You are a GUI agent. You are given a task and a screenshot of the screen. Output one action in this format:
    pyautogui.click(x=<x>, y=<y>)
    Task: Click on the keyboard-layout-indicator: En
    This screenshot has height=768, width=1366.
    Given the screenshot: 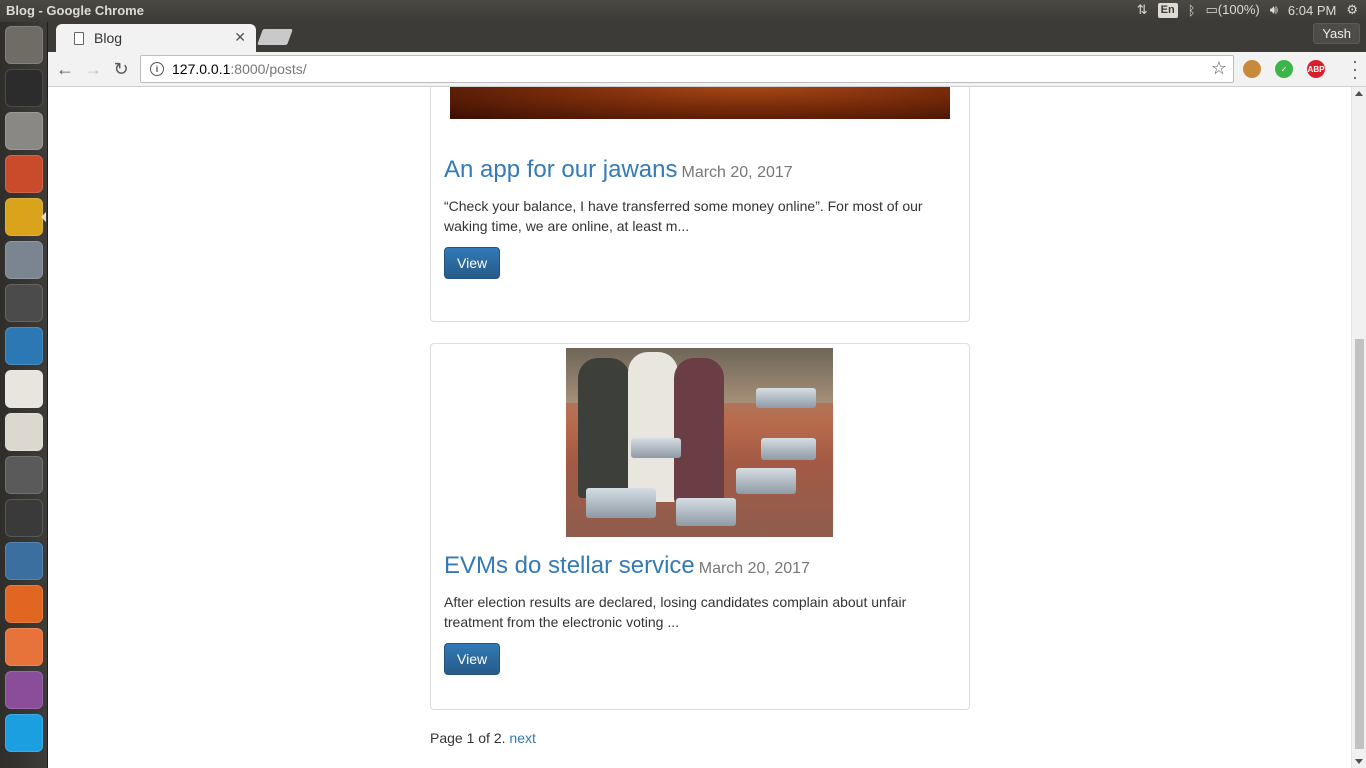 What is the action you would take?
    pyautogui.click(x=1167, y=10)
    